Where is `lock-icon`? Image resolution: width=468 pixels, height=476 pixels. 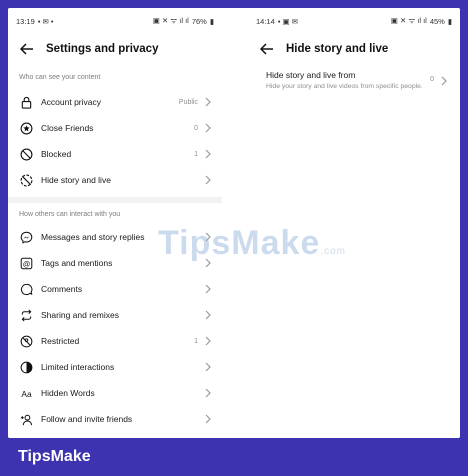 lock-icon is located at coordinates (26, 102).